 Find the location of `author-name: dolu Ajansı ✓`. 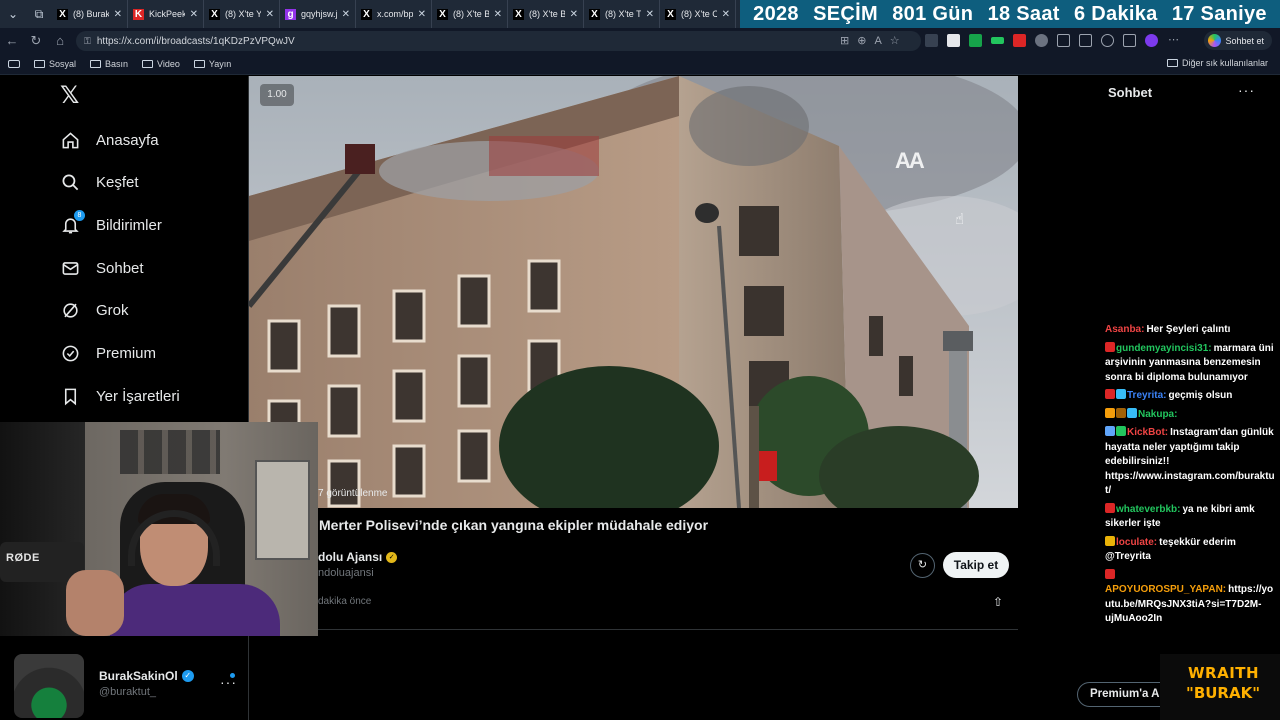

author-name: dolu Ajansı ✓ is located at coordinates (358, 557).